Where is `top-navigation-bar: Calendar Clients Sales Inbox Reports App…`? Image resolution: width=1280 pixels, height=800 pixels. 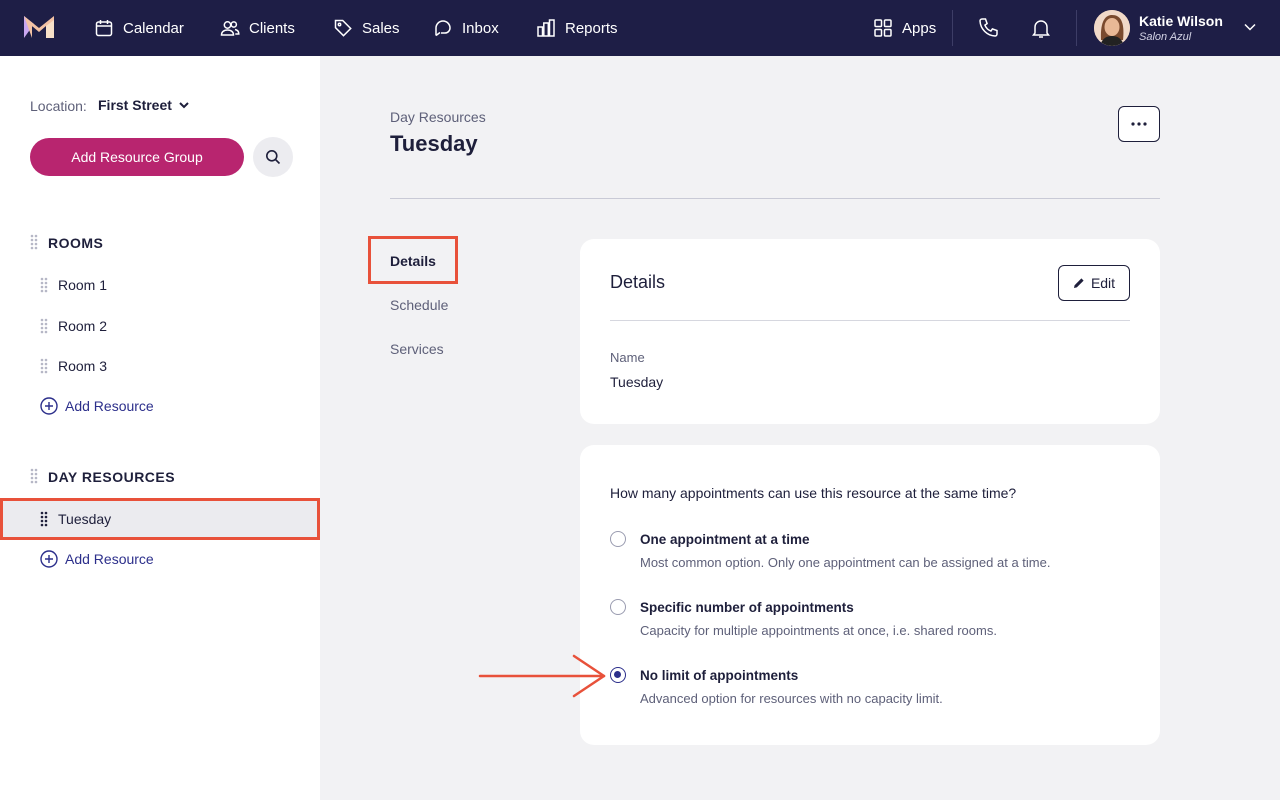 top-navigation-bar: Calendar Clients Sales Inbox Reports App… is located at coordinates (640, 28).